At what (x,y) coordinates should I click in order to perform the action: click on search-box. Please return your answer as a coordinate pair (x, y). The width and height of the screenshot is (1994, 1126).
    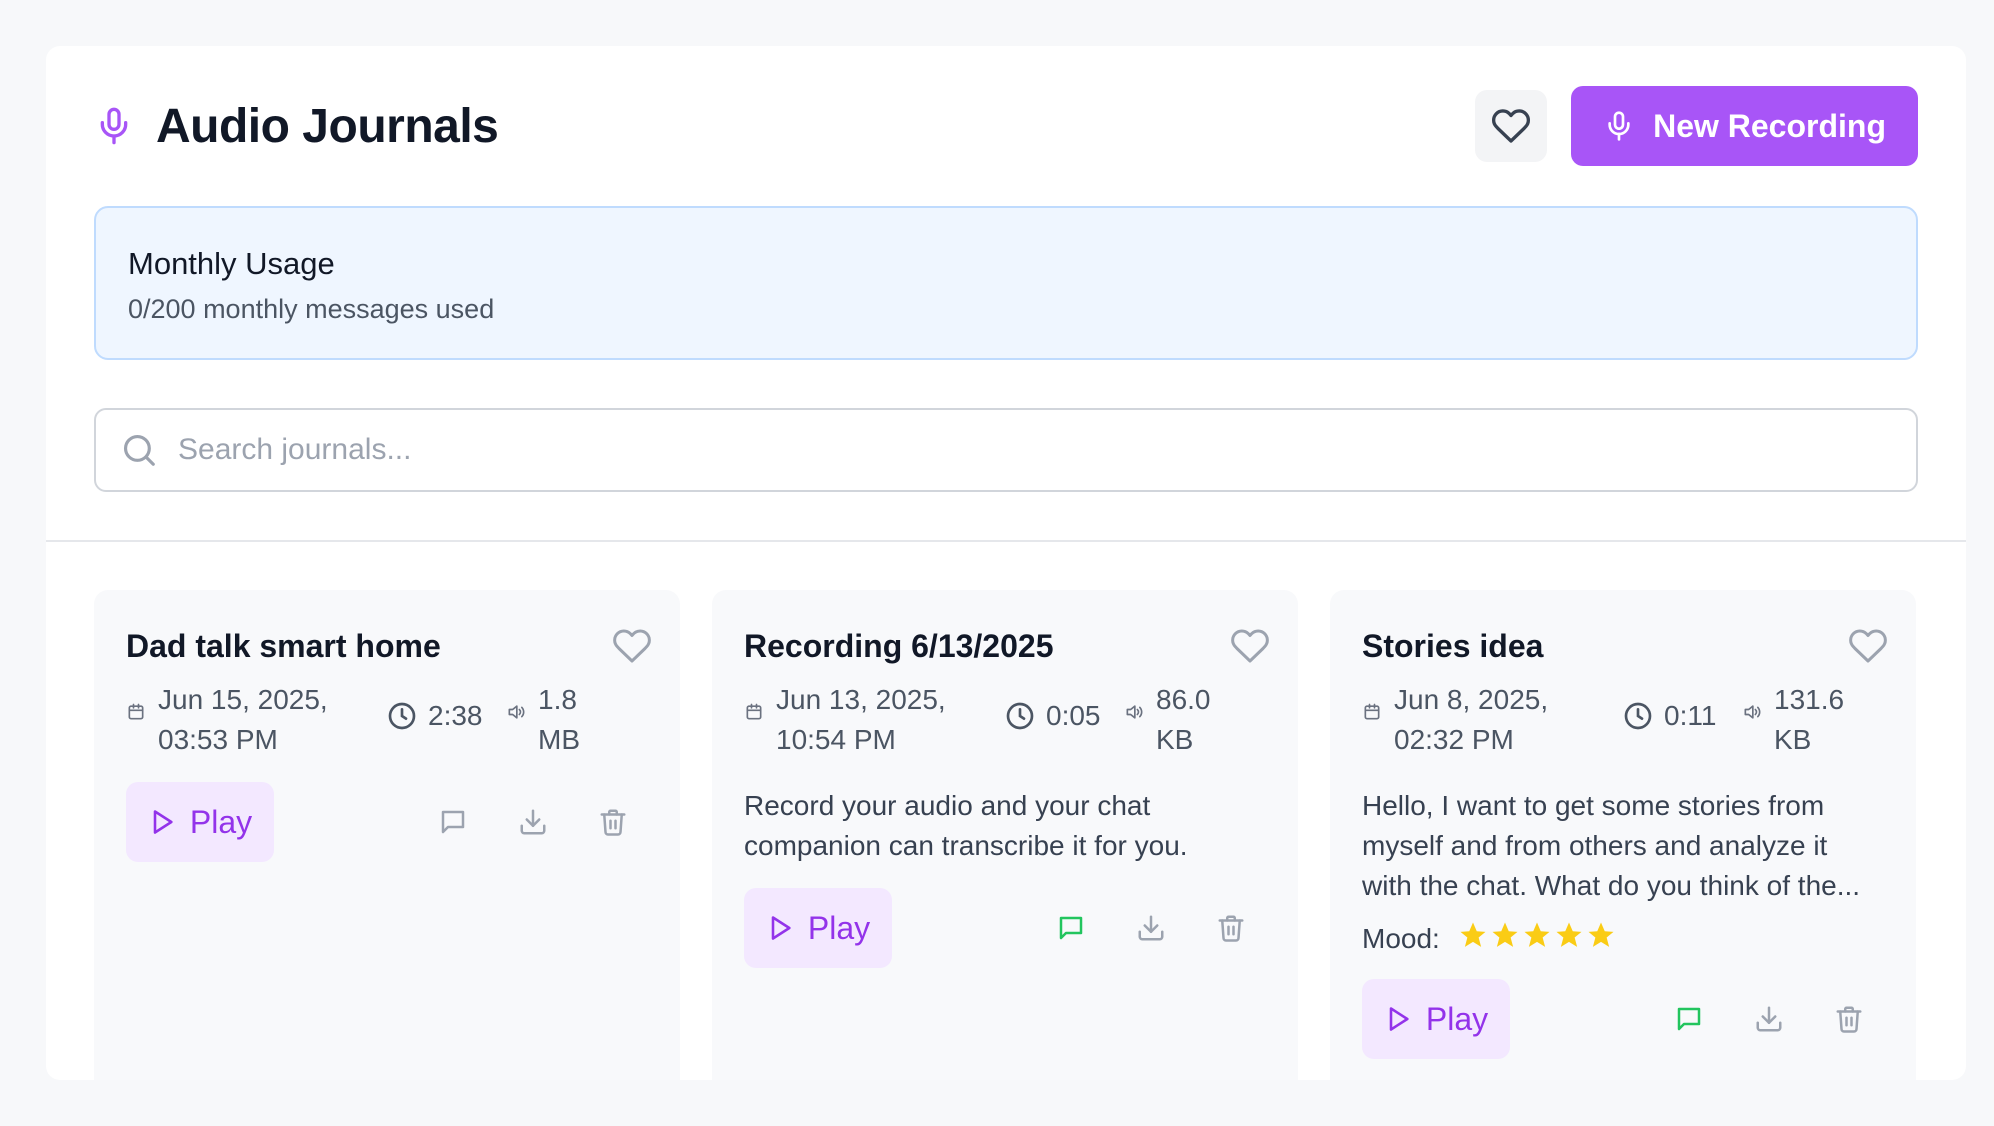
    Looking at the image, I should click on (1006, 450).